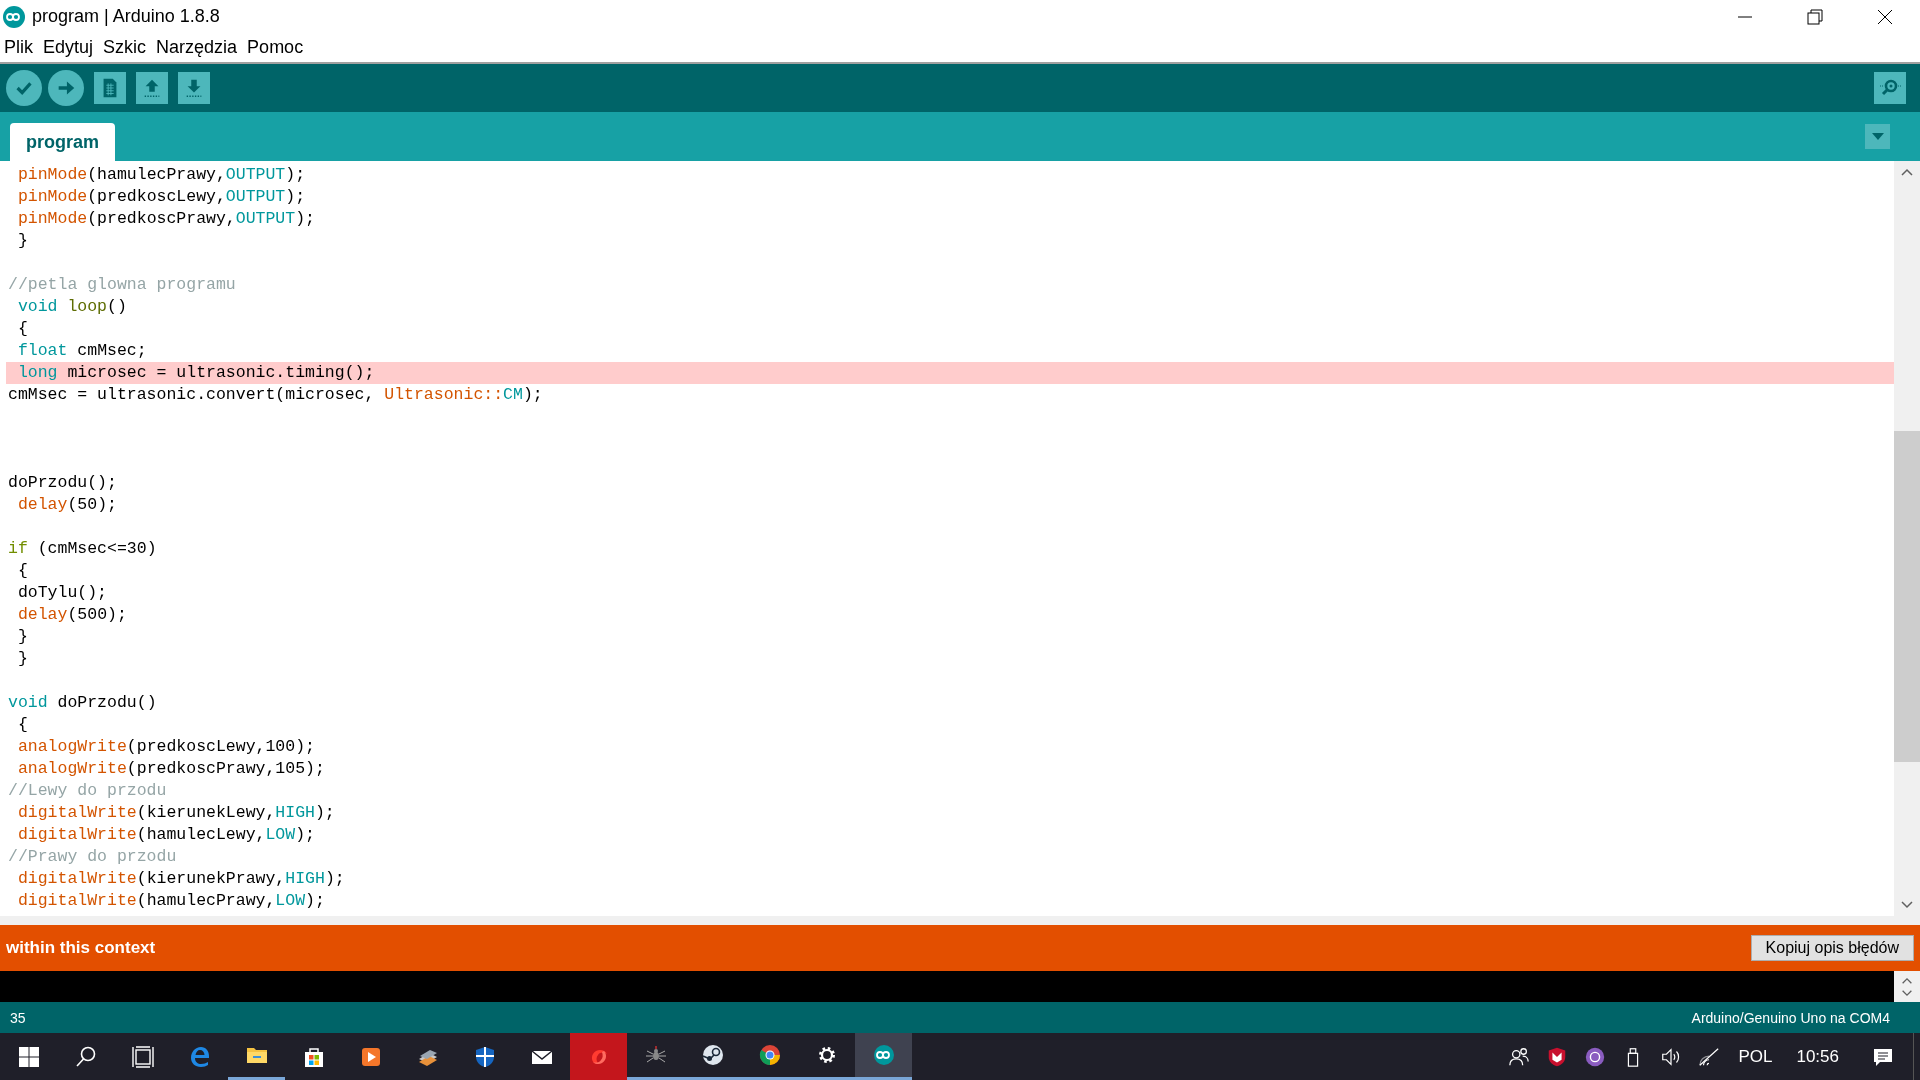  What do you see at coordinates (68, 47) in the screenshot?
I see `menu-item: Edytuj` at bounding box center [68, 47].